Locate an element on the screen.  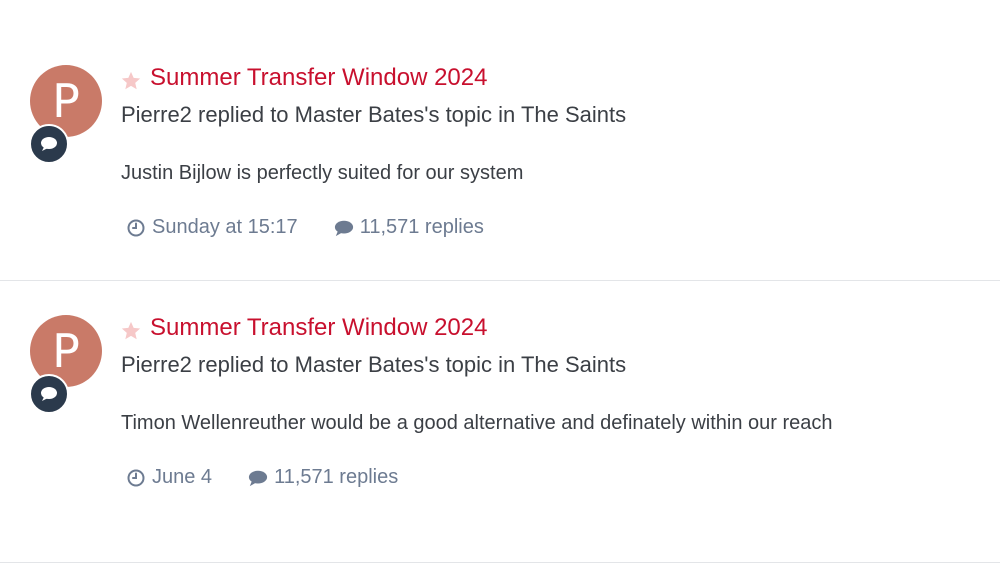
timestamp: Sunday at 15:17 is located at coordinates (212, 227).